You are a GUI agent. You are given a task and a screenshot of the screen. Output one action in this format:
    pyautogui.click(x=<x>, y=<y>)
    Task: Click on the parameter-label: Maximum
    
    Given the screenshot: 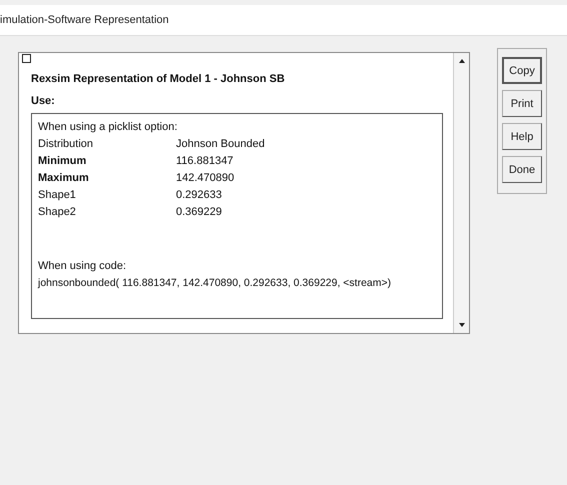 What is the action you would take?
    pyautogui.click(x=64, y=178)
    